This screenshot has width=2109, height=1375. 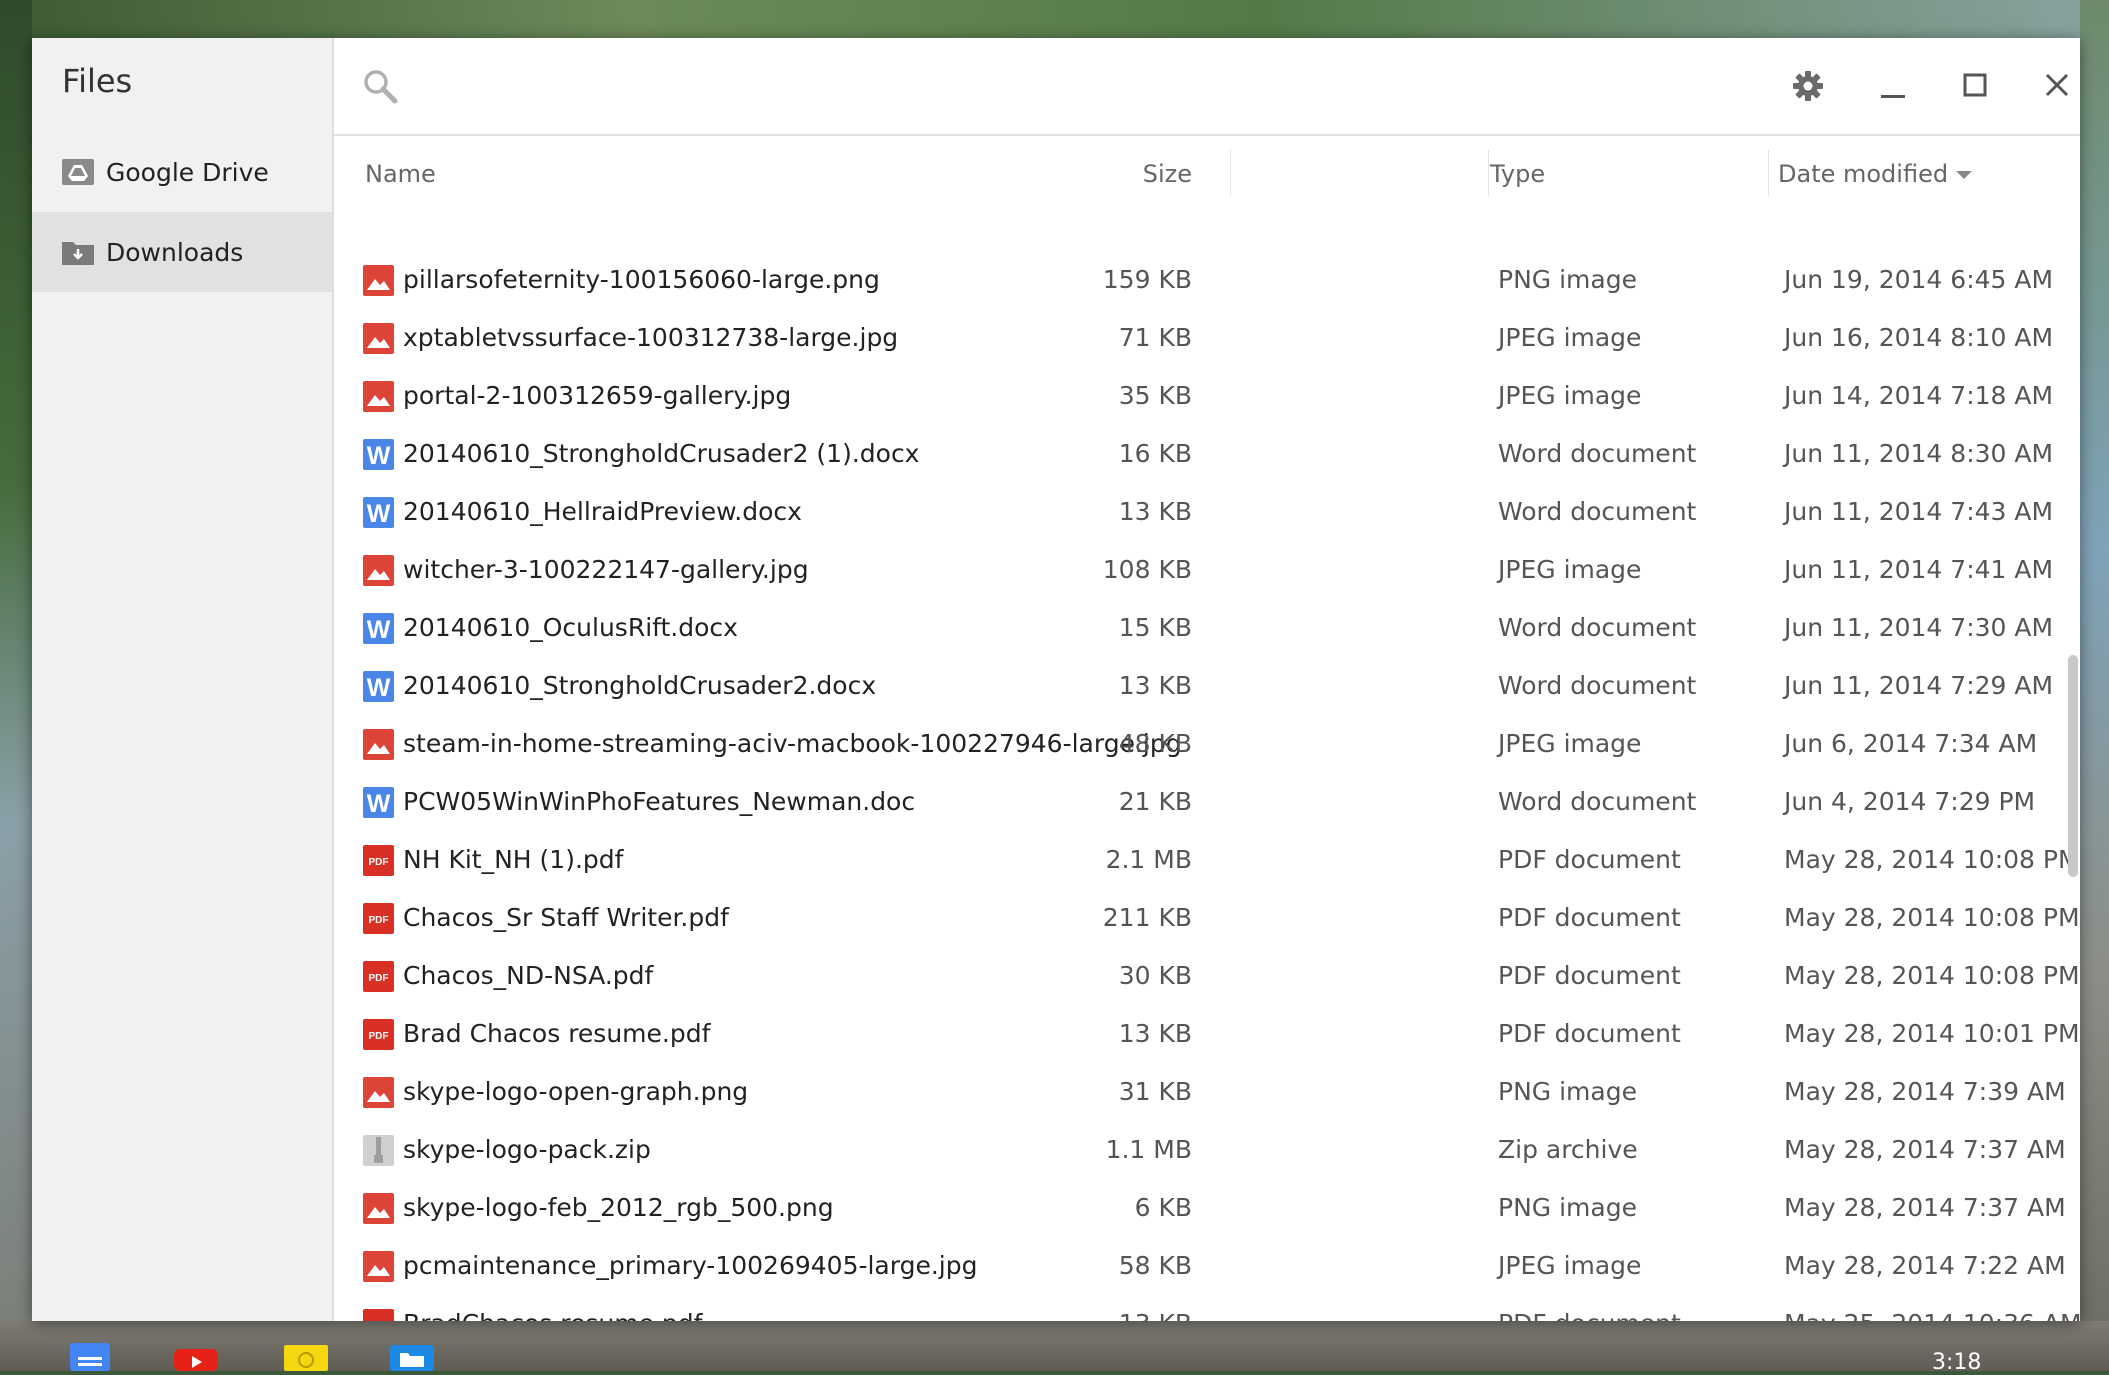 I want to click on column-header-size: Size, so click(x=1167, y=174).